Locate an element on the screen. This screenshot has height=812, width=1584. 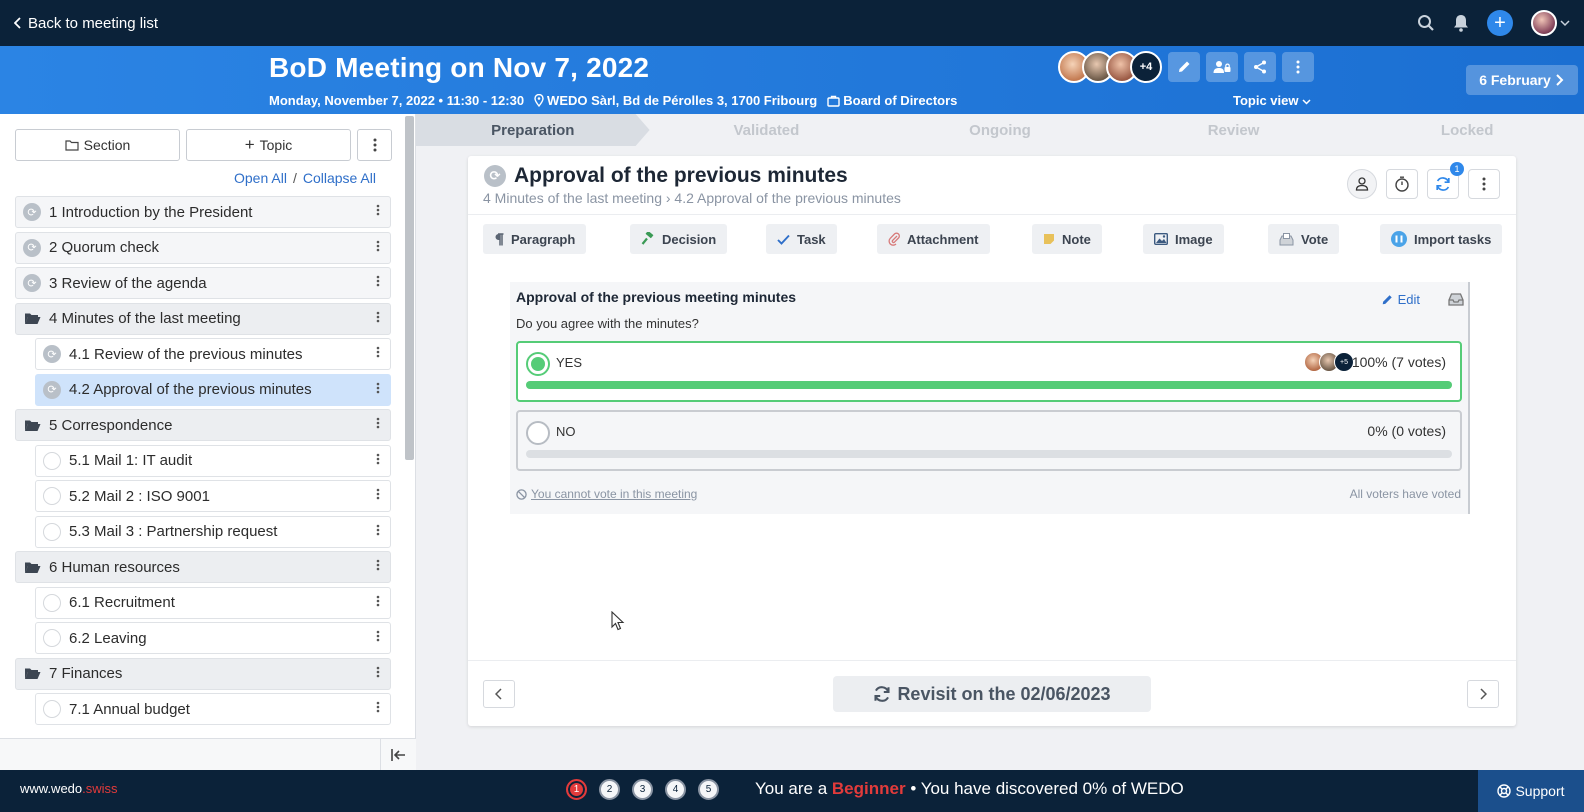
presenter-button is located at coordinates (1362, 184).